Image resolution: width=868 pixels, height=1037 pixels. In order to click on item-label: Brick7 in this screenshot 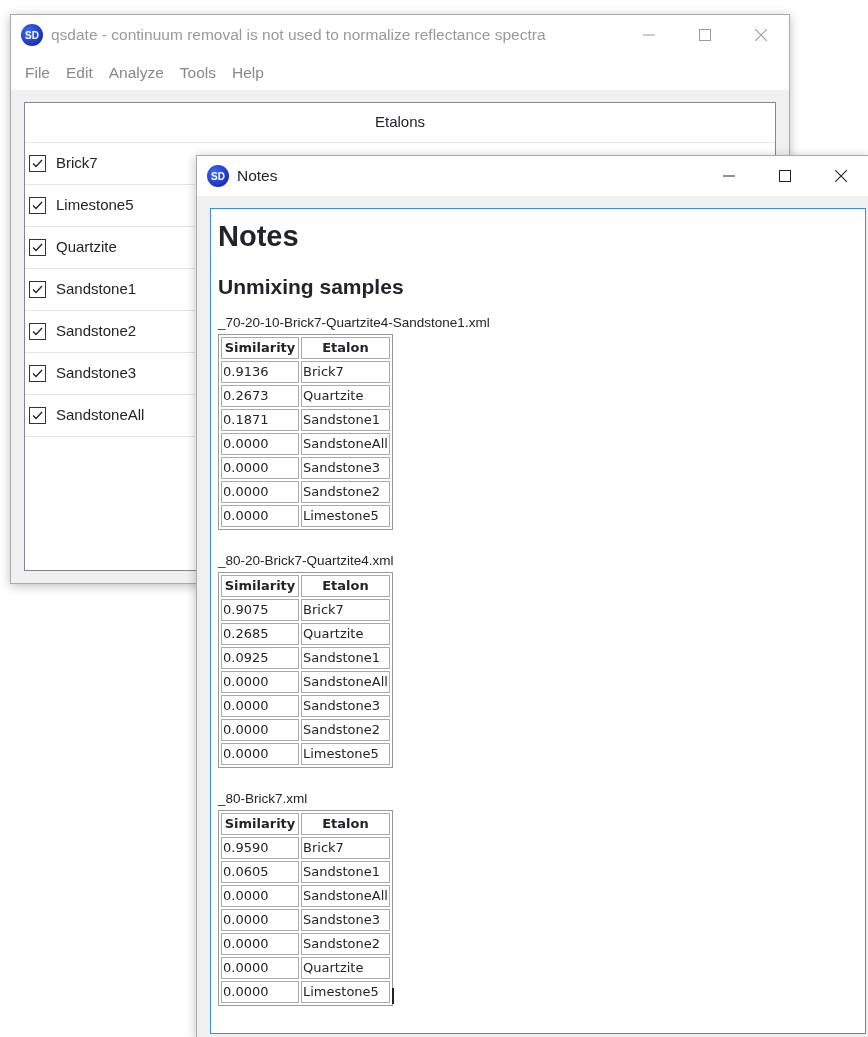, I will do `click(77, 163)`.